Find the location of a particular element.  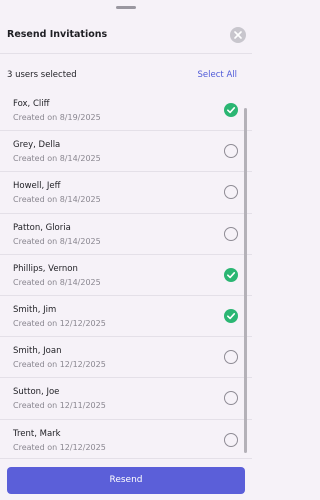

list-item: Fox, Cliff Created on 8/19/2025 is located at coordinates (126, 111).